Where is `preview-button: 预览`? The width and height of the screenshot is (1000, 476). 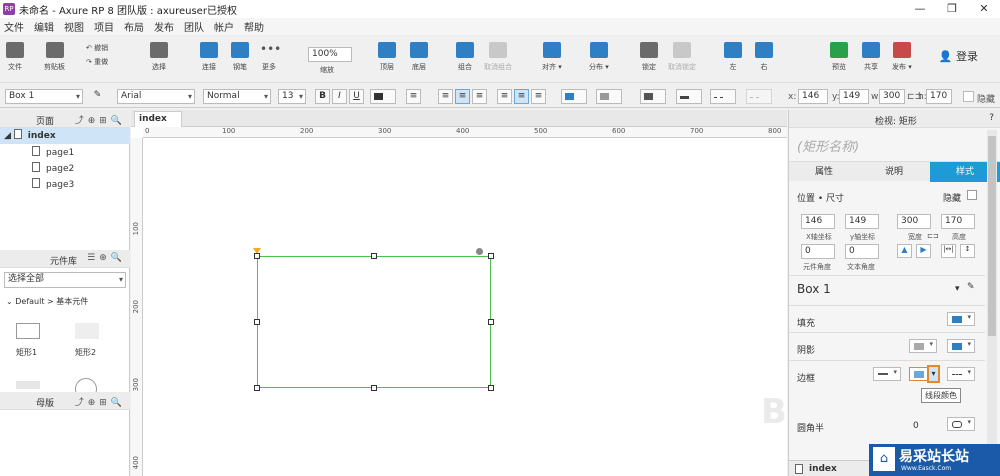 preview-button: 预览 is located at coordinates (839, 55).